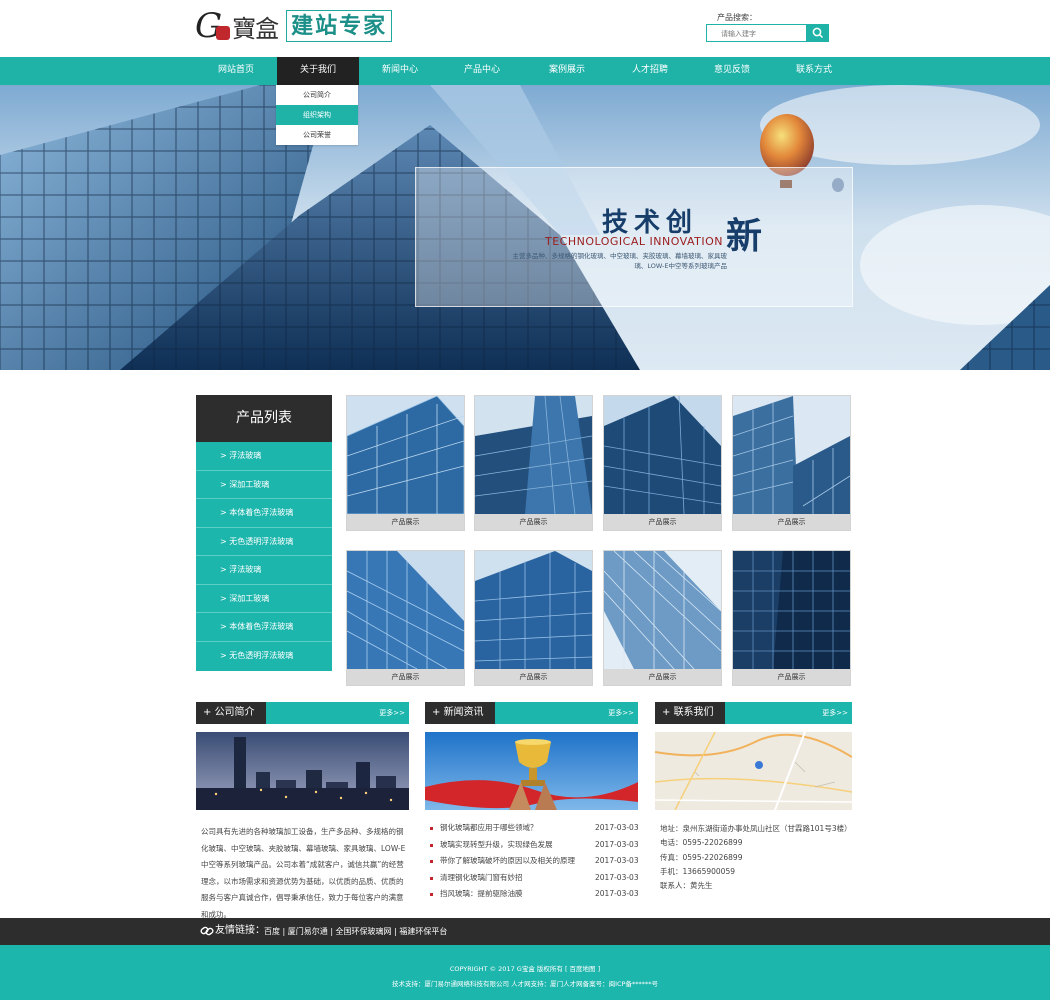 The image size is (1050, 1000). I want to click on nav-item-jobs: 人才招聘, so click(650, 71).